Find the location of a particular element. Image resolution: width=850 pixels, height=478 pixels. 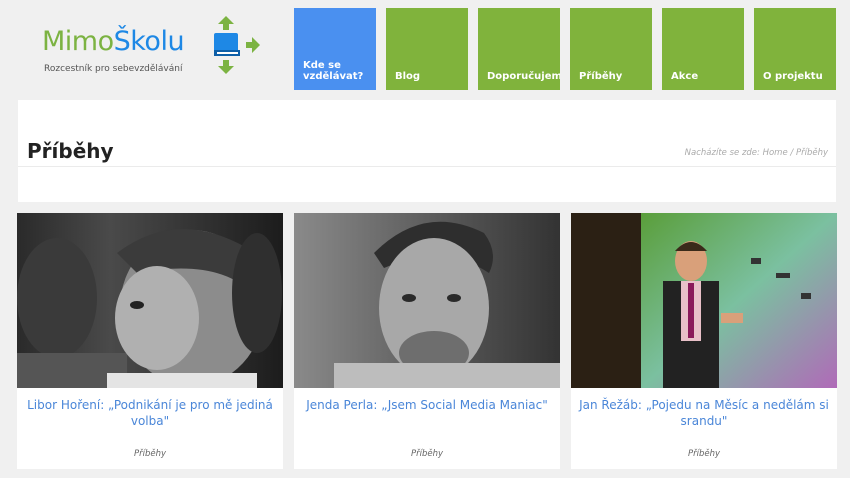

book-arrows-icon is located at coordinates (237, 45).